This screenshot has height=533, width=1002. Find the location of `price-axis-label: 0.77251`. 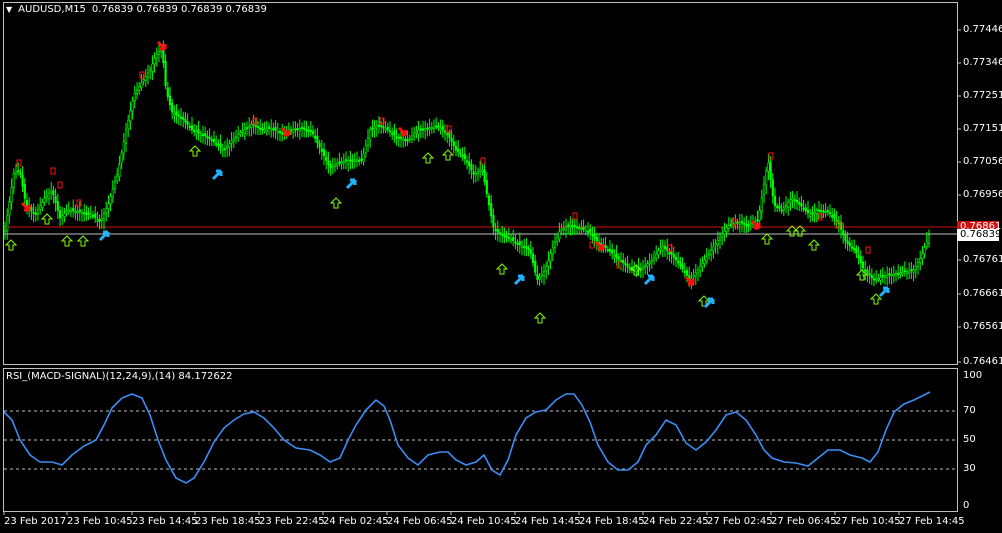

price-axis-label: 0.77251 is located at coordinates (982, 95).